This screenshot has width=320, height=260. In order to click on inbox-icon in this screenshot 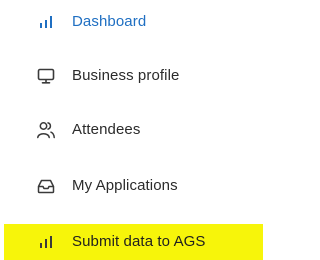, I will do `click(46, 186)`.